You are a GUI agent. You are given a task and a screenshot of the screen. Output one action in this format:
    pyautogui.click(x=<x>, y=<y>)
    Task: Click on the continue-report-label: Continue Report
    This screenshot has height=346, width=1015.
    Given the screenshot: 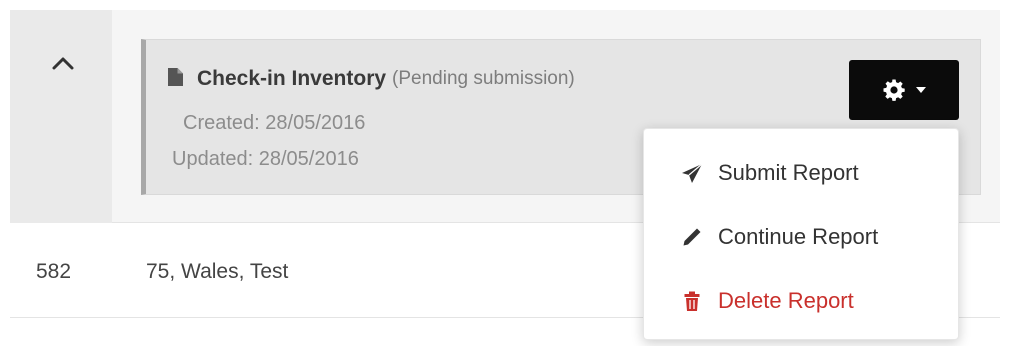 What is the action you would take?
    pyautogui.click(x=798, y=236)
    